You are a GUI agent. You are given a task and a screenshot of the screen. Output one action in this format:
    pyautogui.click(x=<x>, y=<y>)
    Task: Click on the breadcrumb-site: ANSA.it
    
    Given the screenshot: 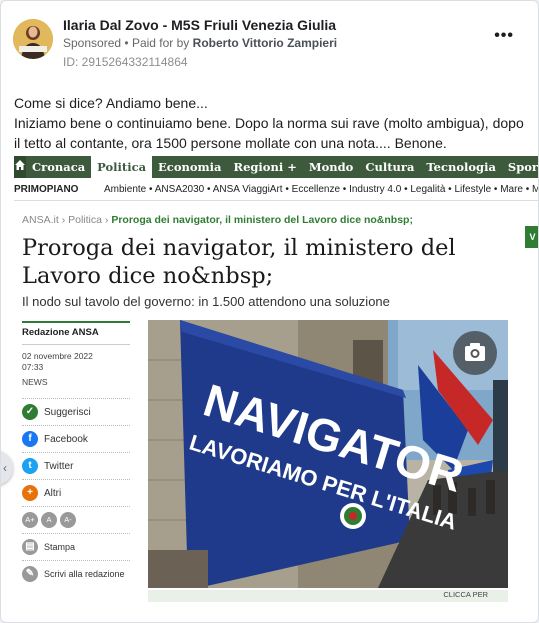 What is the action you would take?
    pyautogui.click(x=40, y=220)
    